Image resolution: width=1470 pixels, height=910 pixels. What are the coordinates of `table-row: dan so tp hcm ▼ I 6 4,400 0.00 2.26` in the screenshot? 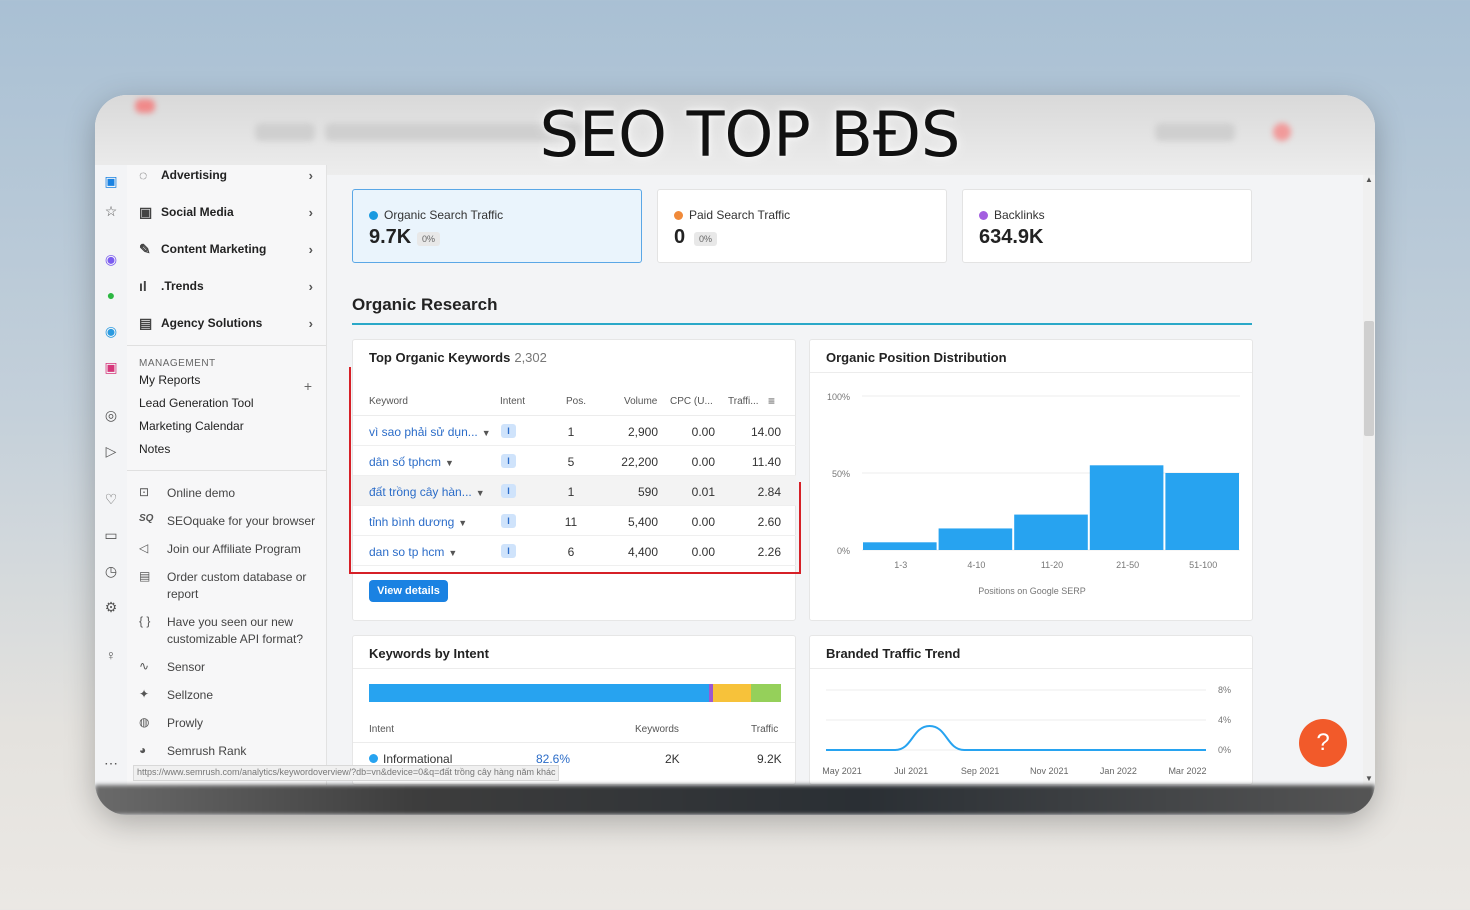 It's located at (574, 551).